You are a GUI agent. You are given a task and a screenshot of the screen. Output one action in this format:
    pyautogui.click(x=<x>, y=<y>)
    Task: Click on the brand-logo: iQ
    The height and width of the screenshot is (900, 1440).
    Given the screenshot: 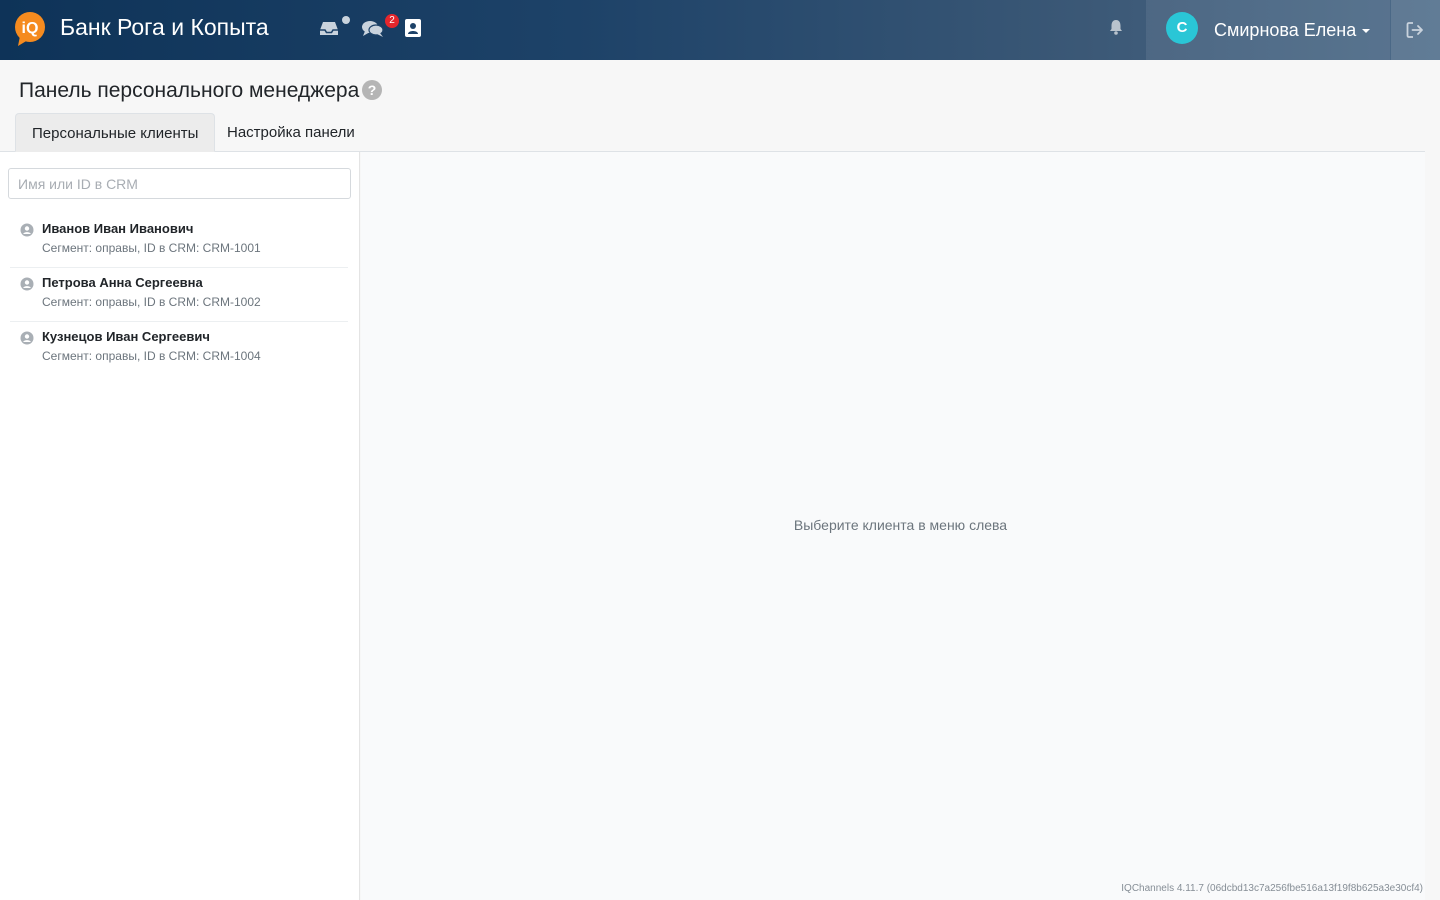 What is the action you would take?
    pyautogui.click(x=30, y=29)
    